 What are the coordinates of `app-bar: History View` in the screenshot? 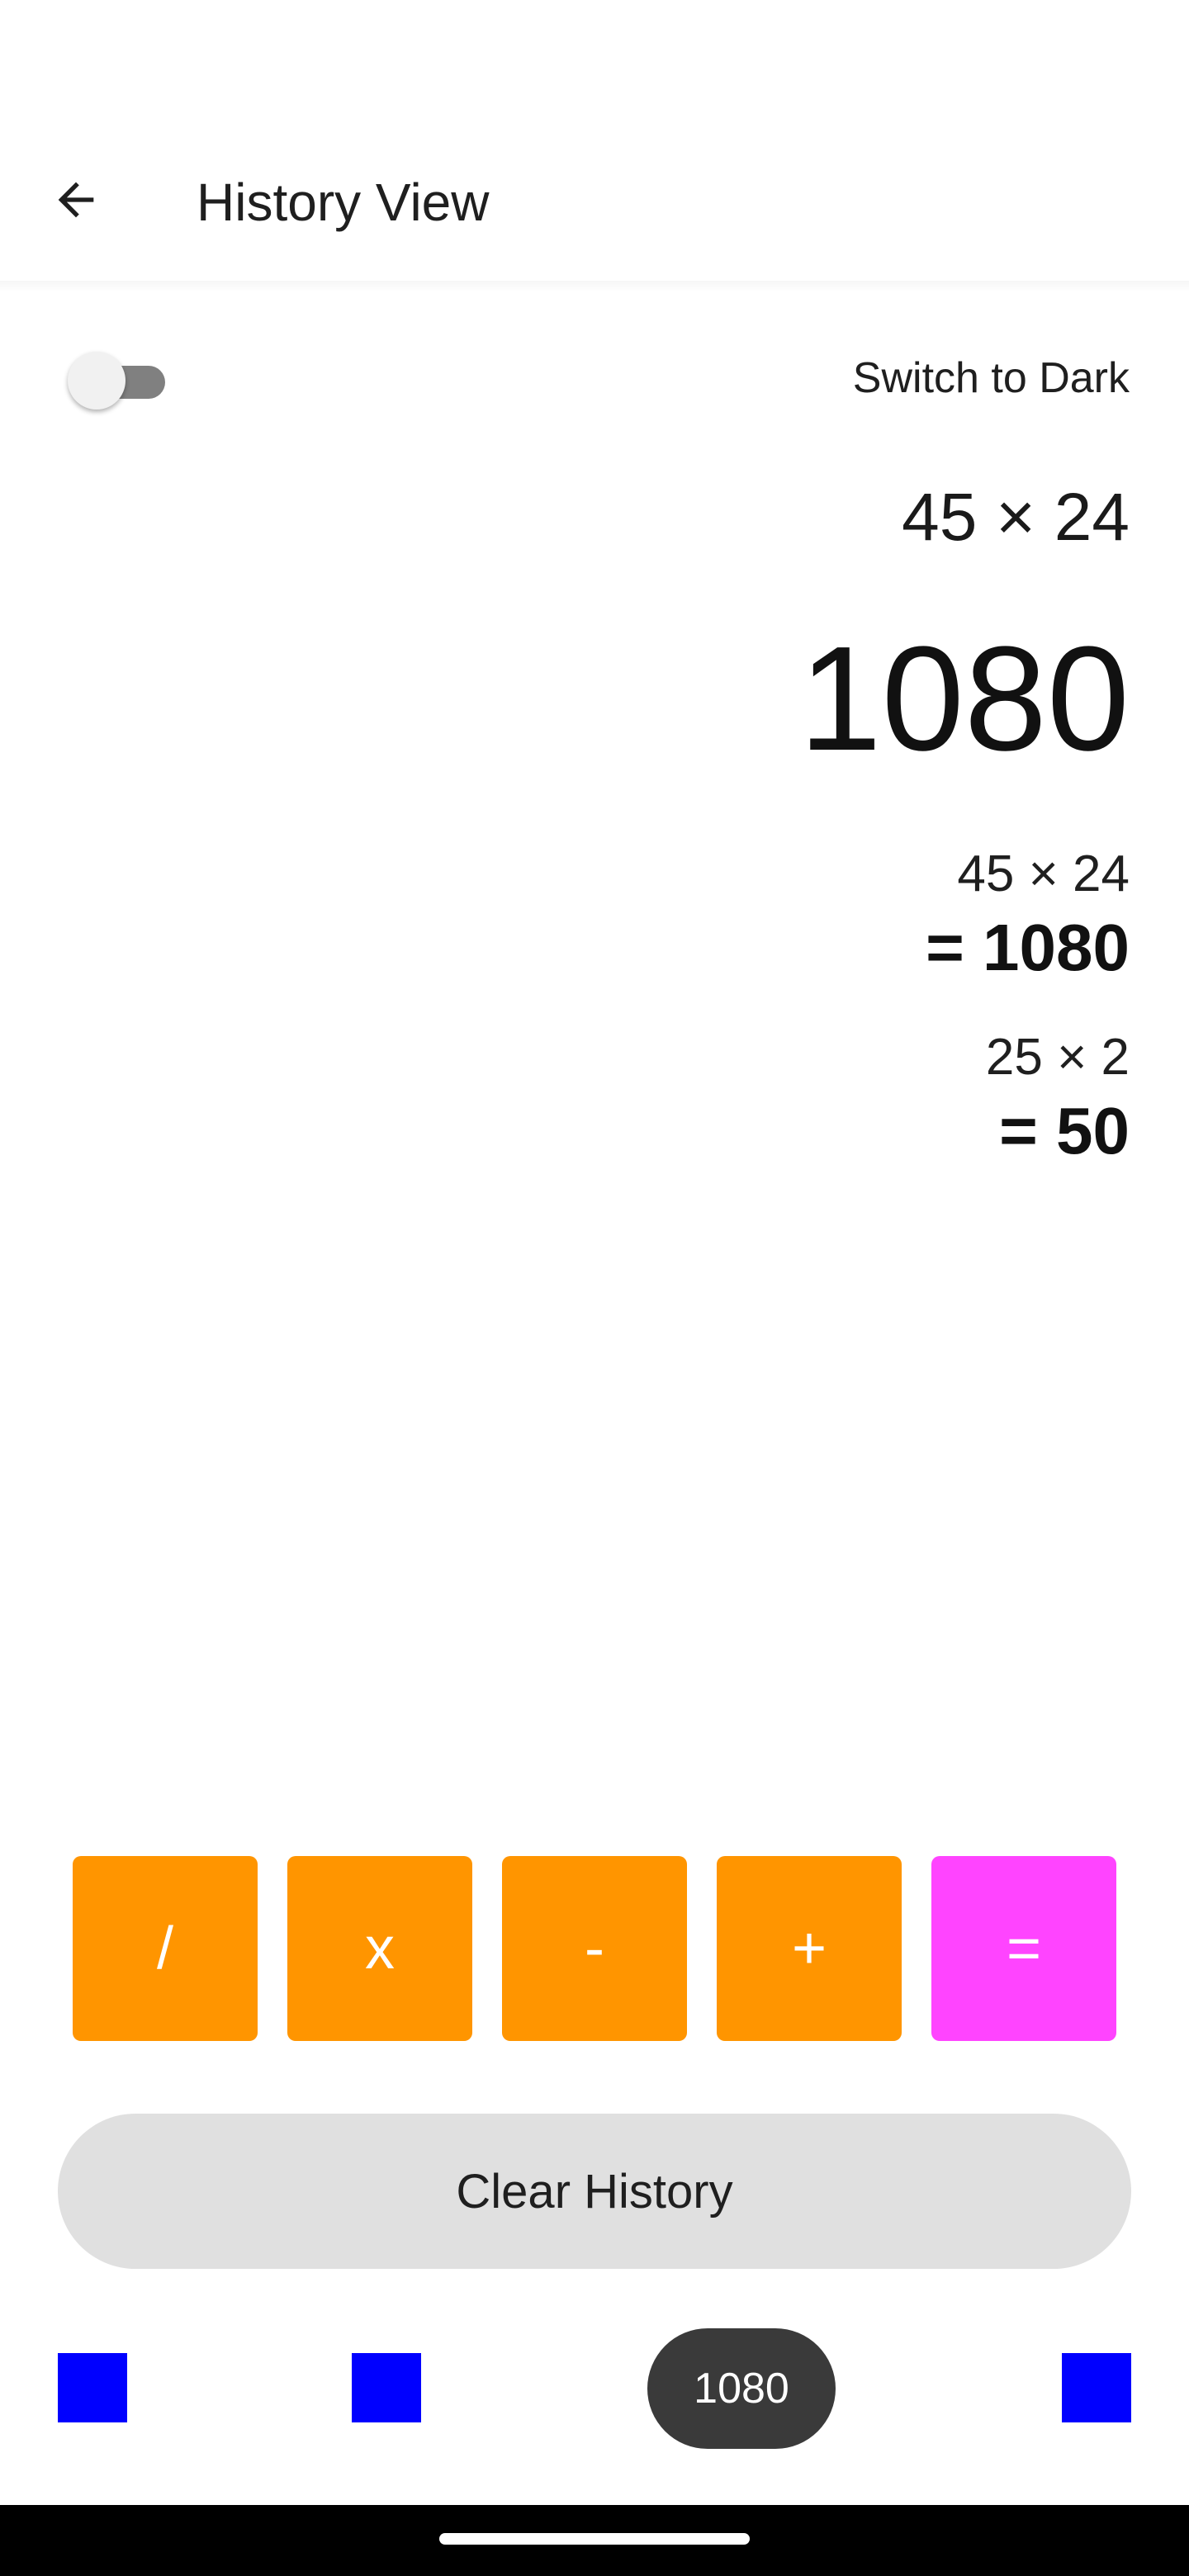 It's located at (594, 140).